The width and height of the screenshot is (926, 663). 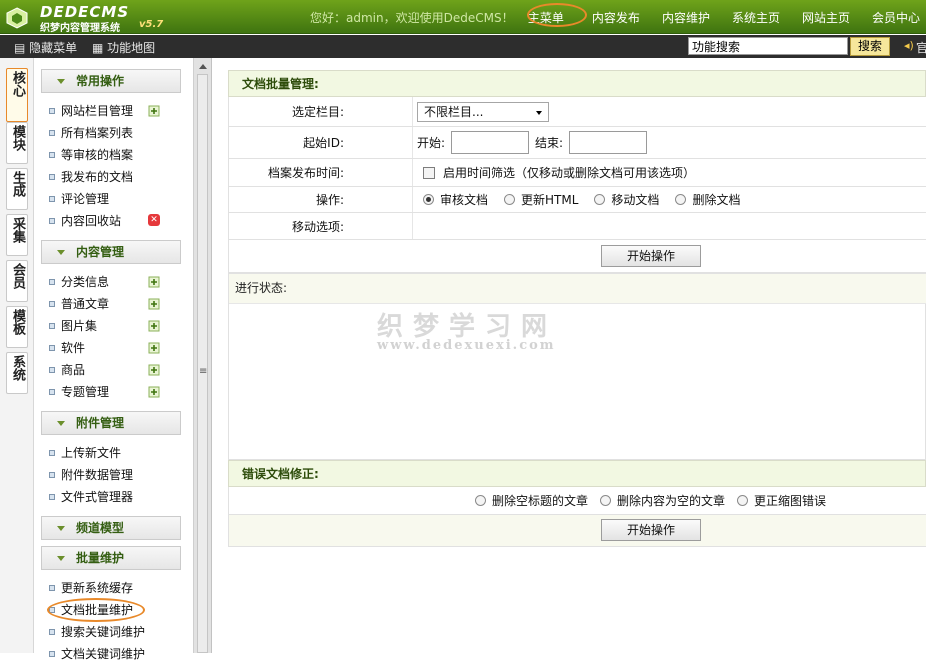 What do you see at coordinates (651, 256) in the screenshot?
I see `start-operation-button: 开始操作` at bounding box center [651, 256].